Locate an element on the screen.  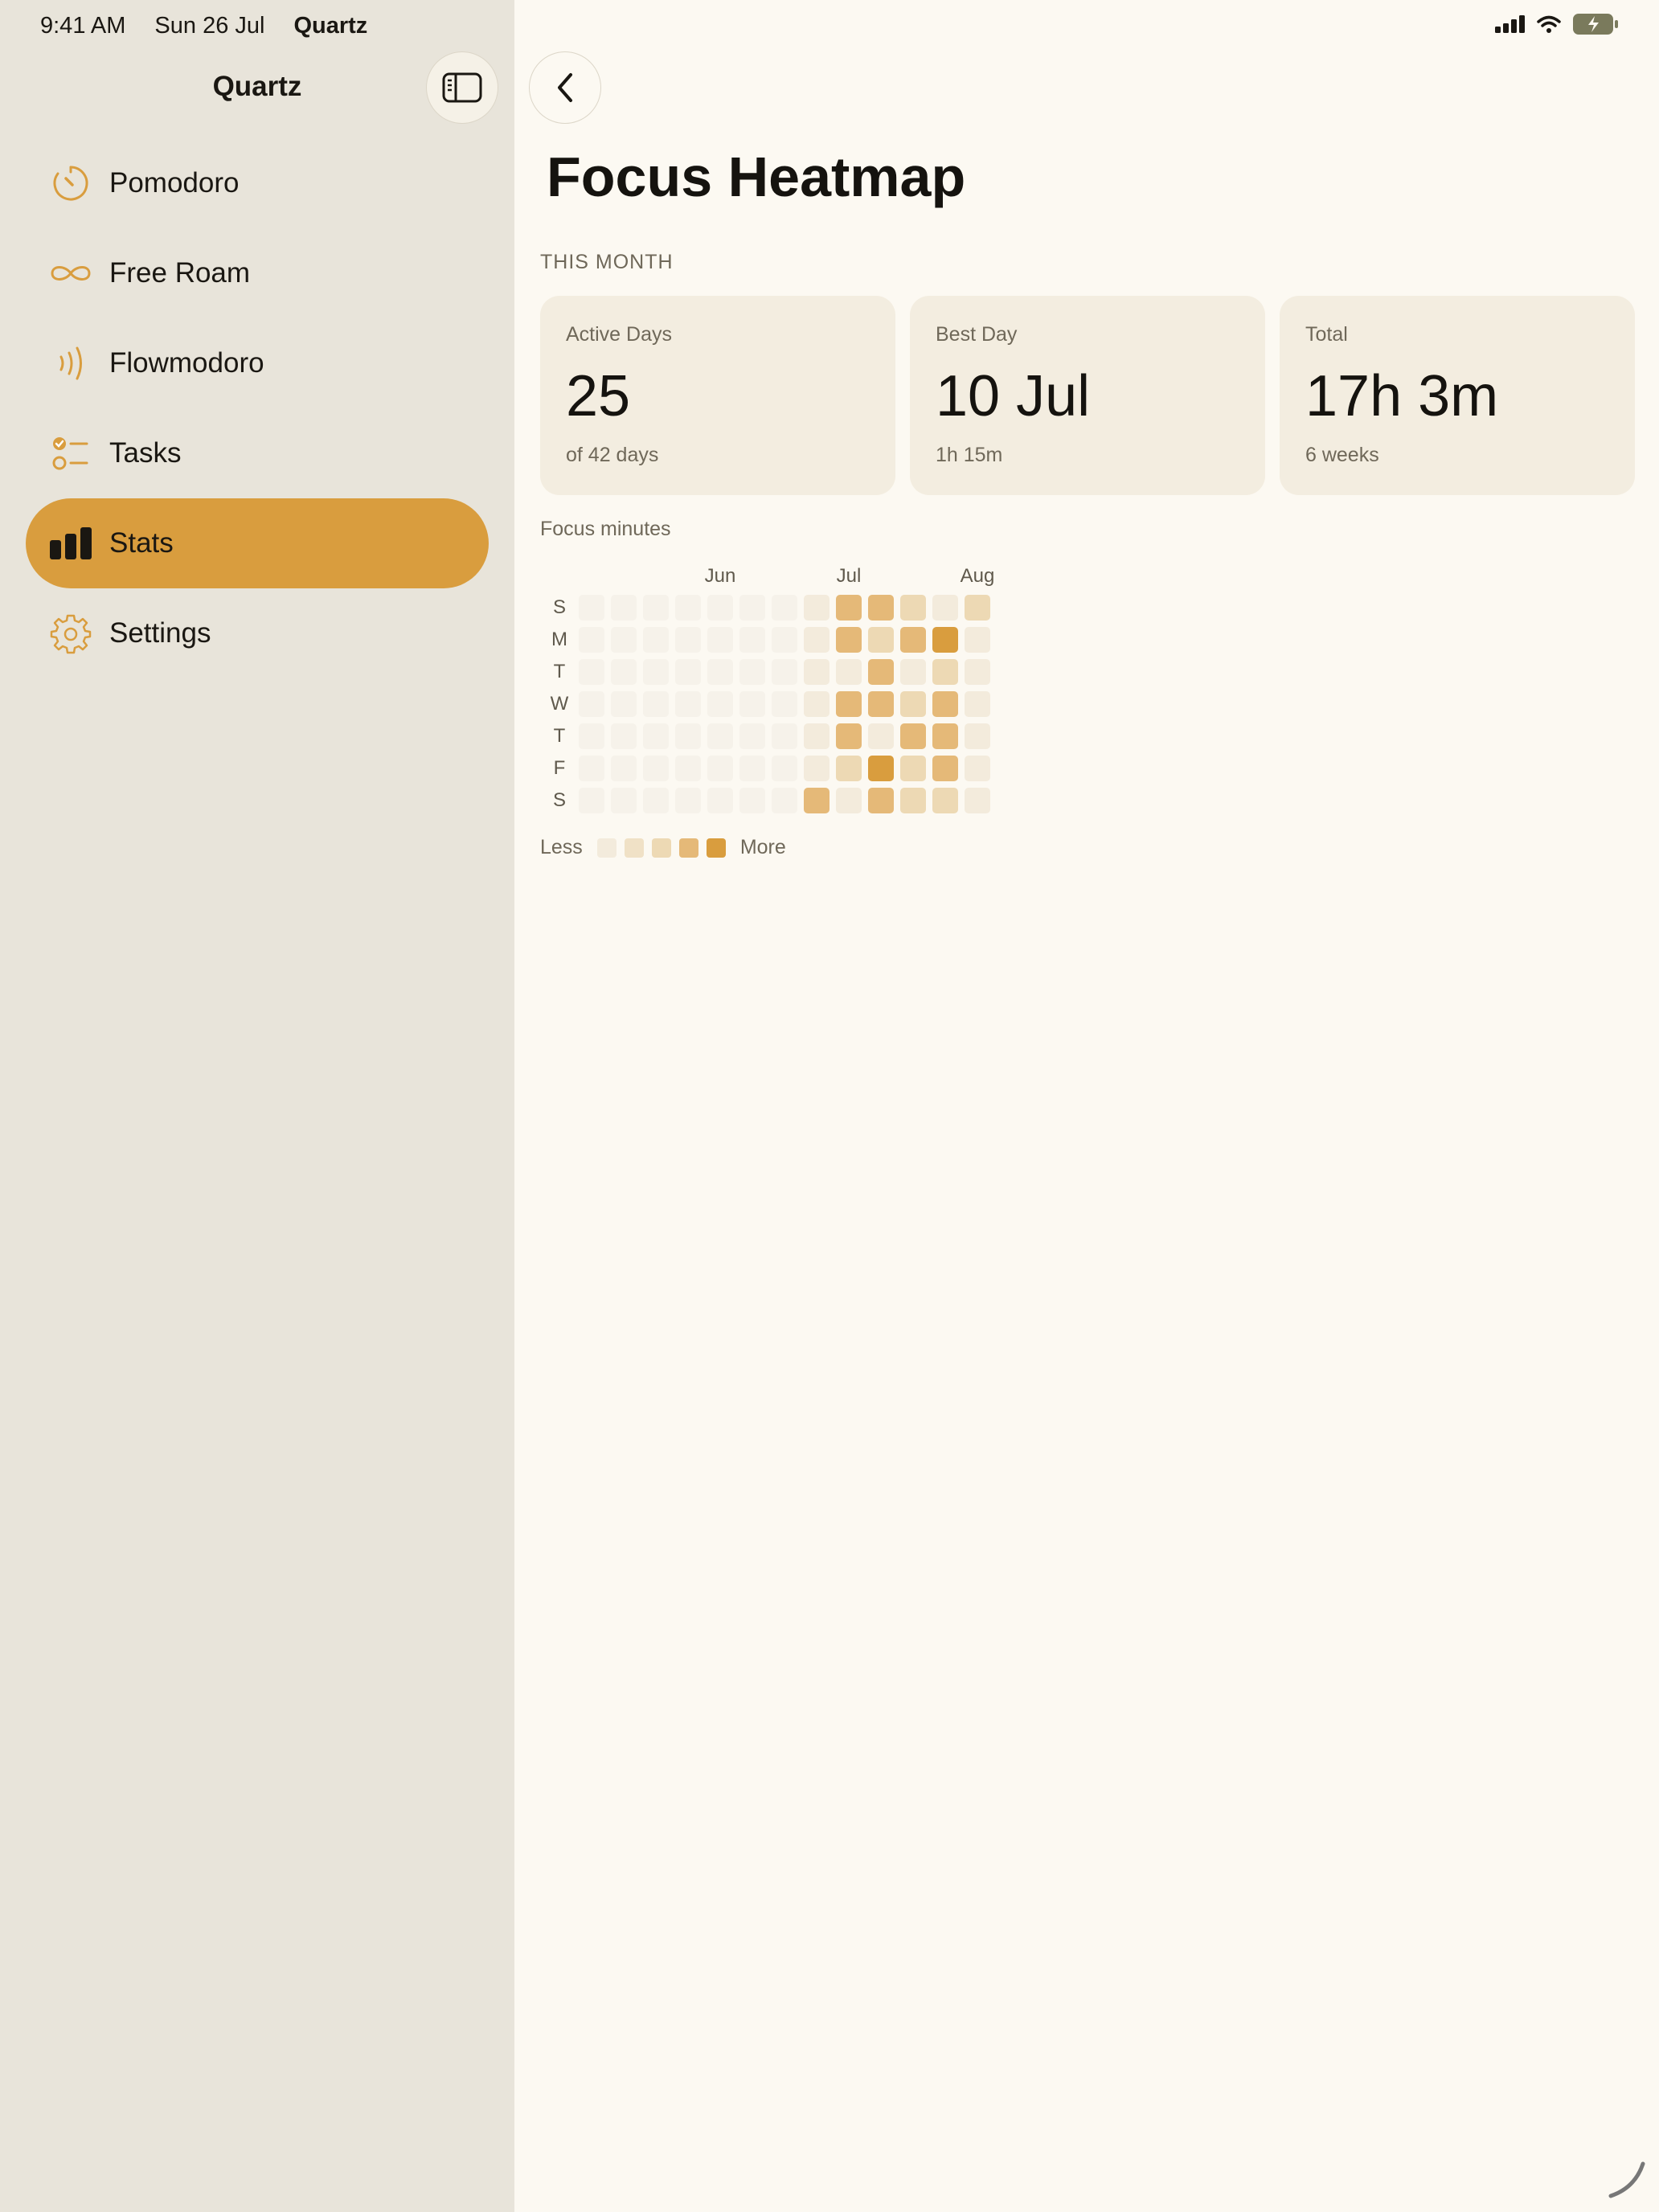
sidebar-item-flowmodoro: Flowmodoro is located at coordinates (257, 363).